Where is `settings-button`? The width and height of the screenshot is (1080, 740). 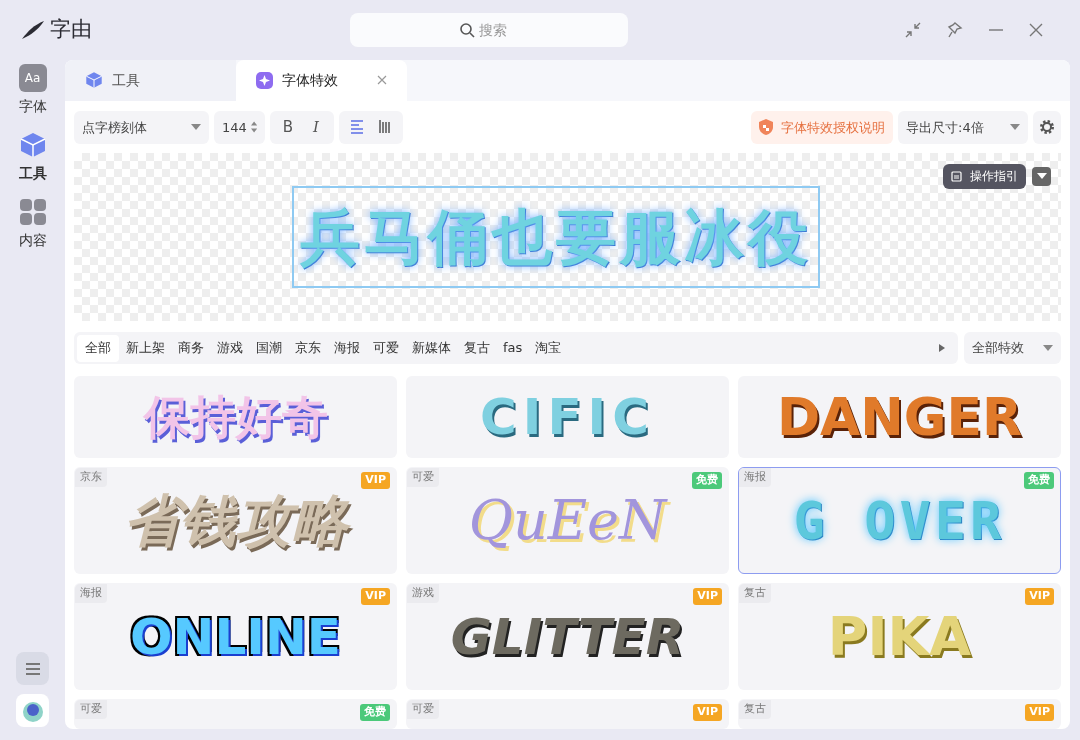 settings-button is located at coordinates (1047, 127).